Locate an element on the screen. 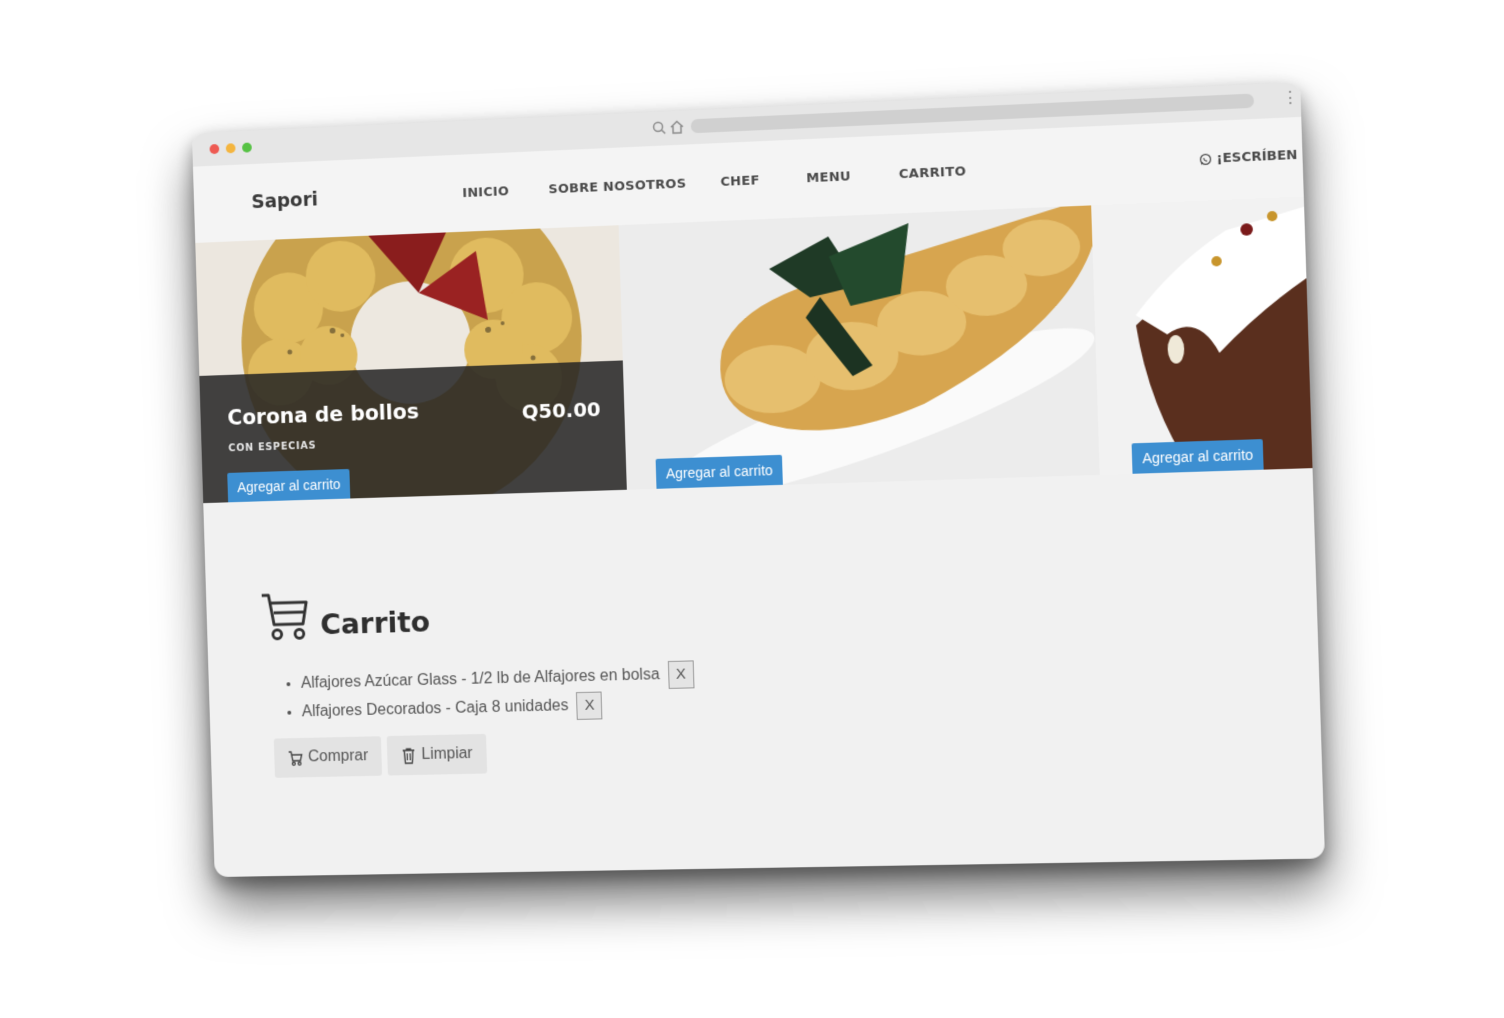 This screenshot has height=1018, width=1504. whatsapp-contact-link: ¡ESCRÍBEN is located at coordinates (1248, 158).